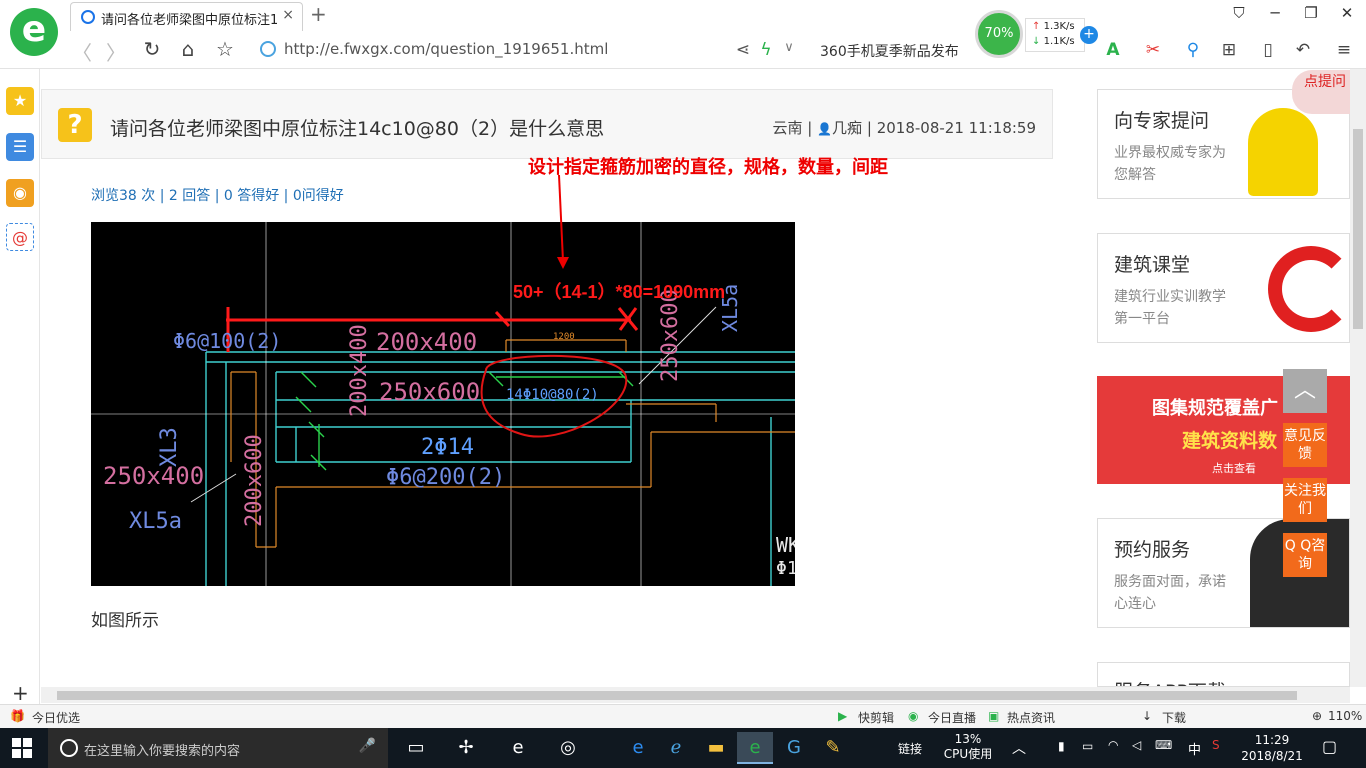 The image size is (1366, 768). What do you see at coordinates (1113, 50) in the screenshot?
I see `translate-icon: A` at bounding box center [1113, 50].